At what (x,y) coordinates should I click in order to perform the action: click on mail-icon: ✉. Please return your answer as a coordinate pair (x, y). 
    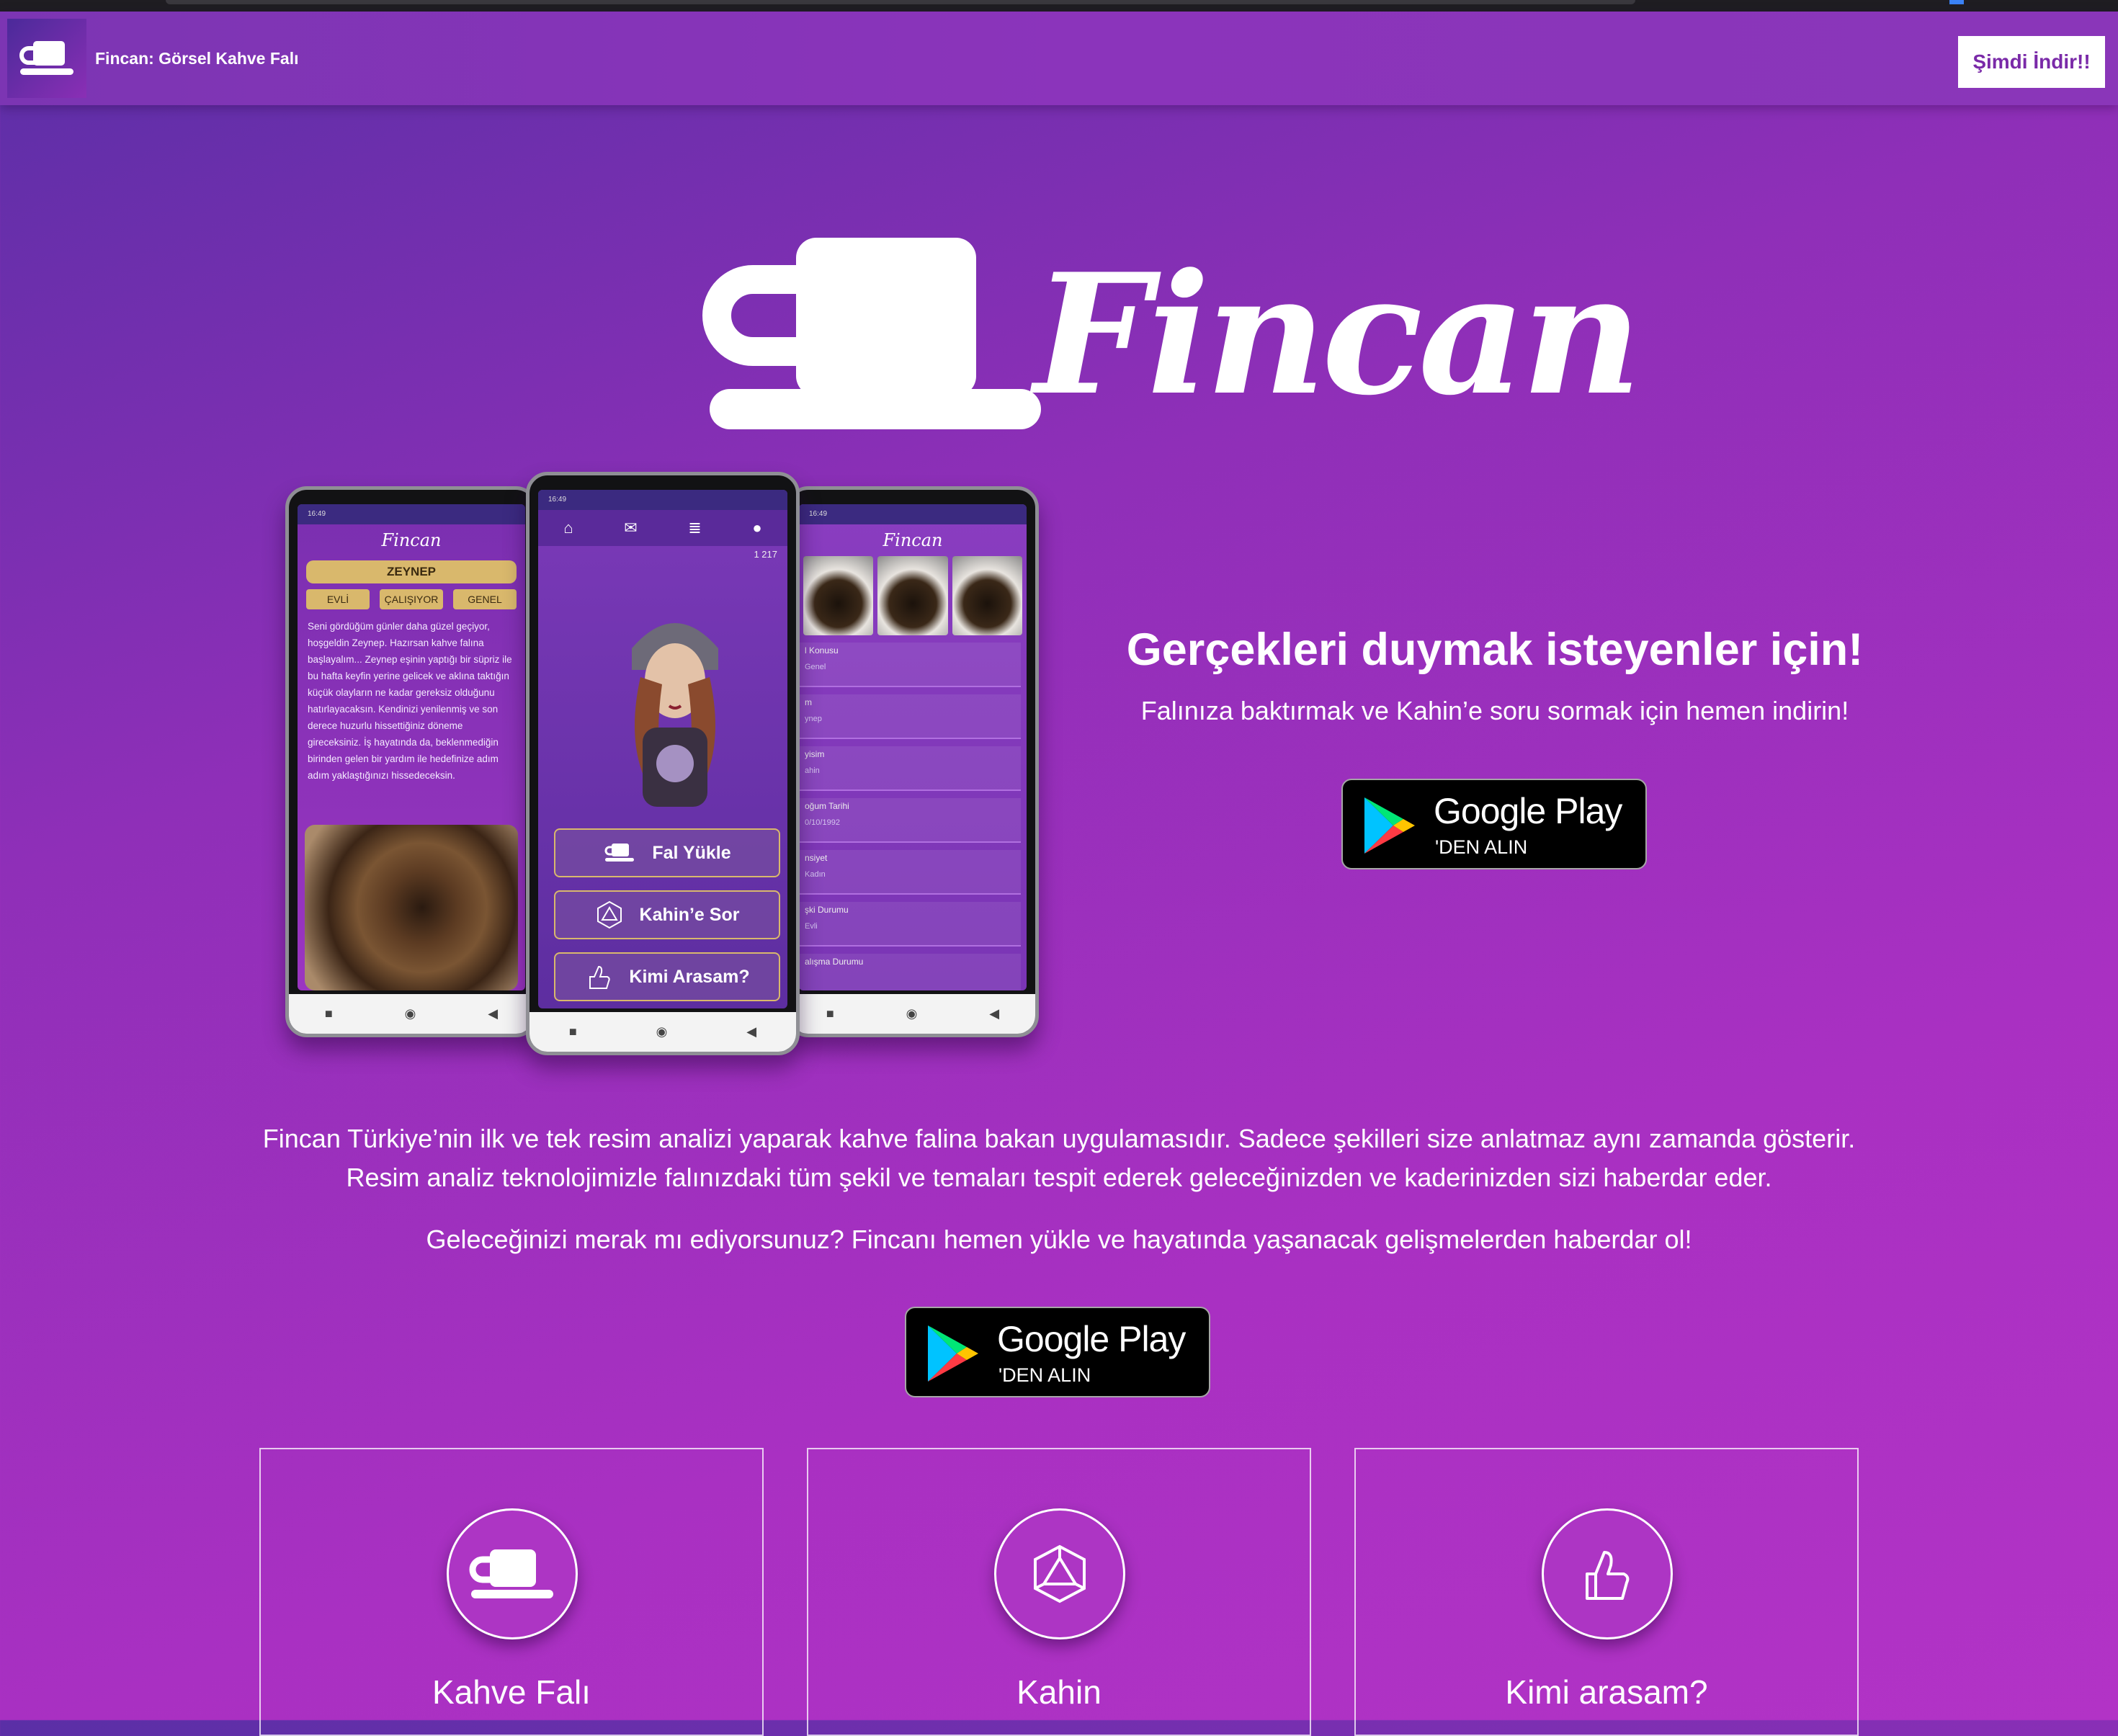
    Looking at the image, I should click on (630, 528).